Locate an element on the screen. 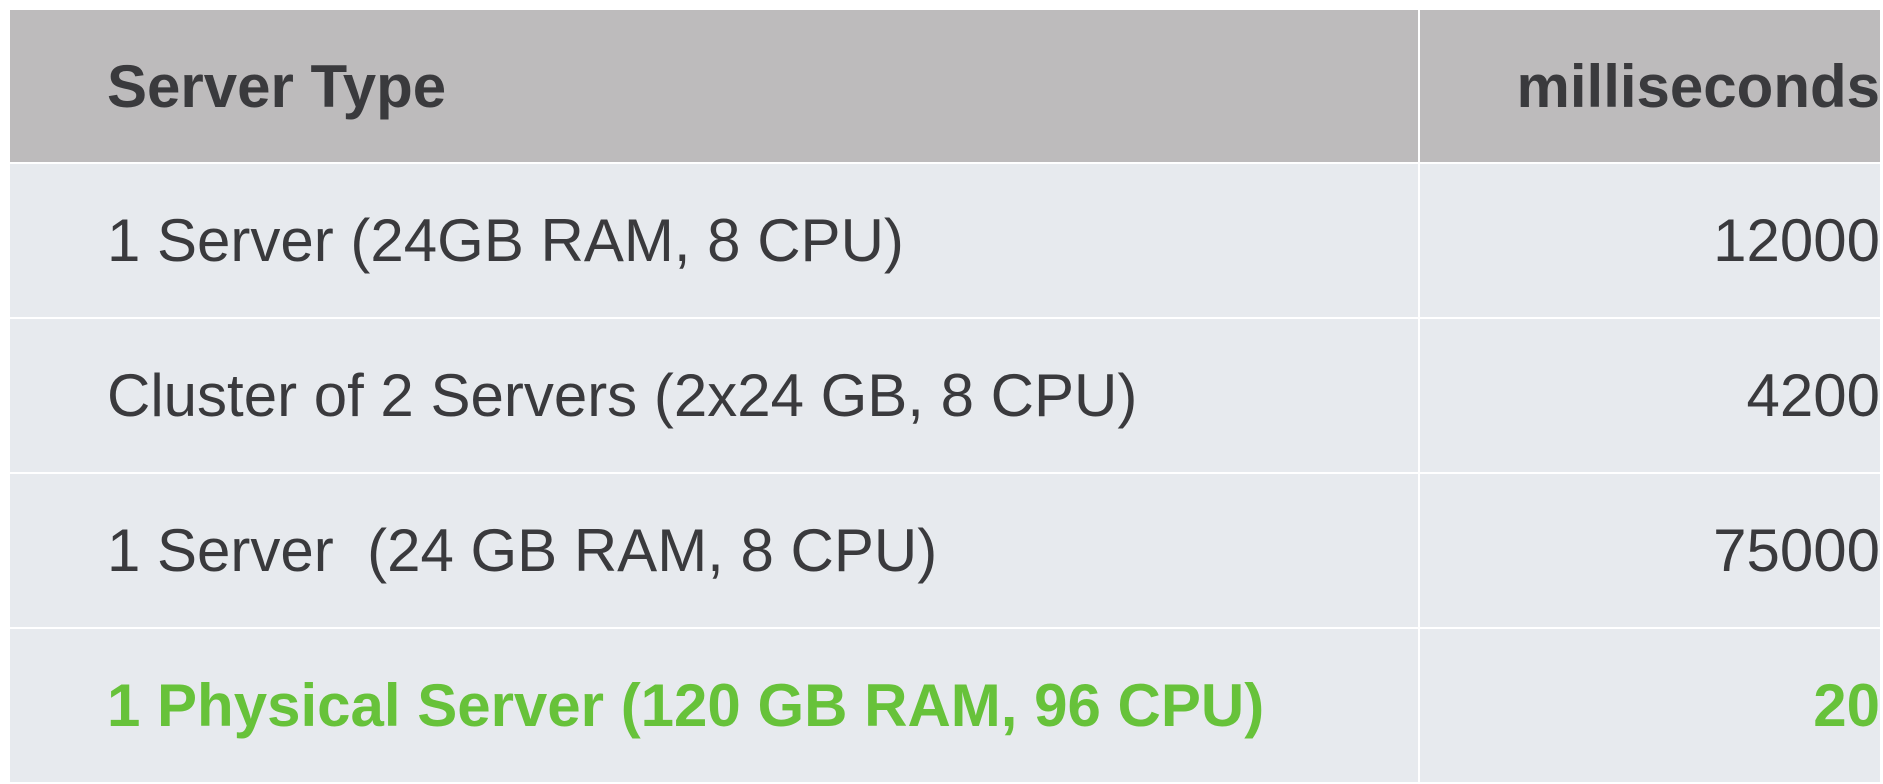 The image size is (1883, 784). server-type-cell: Cluster of 2 Servers (2x24 GB, 8 CPU) is located at coordinates (714, 395).